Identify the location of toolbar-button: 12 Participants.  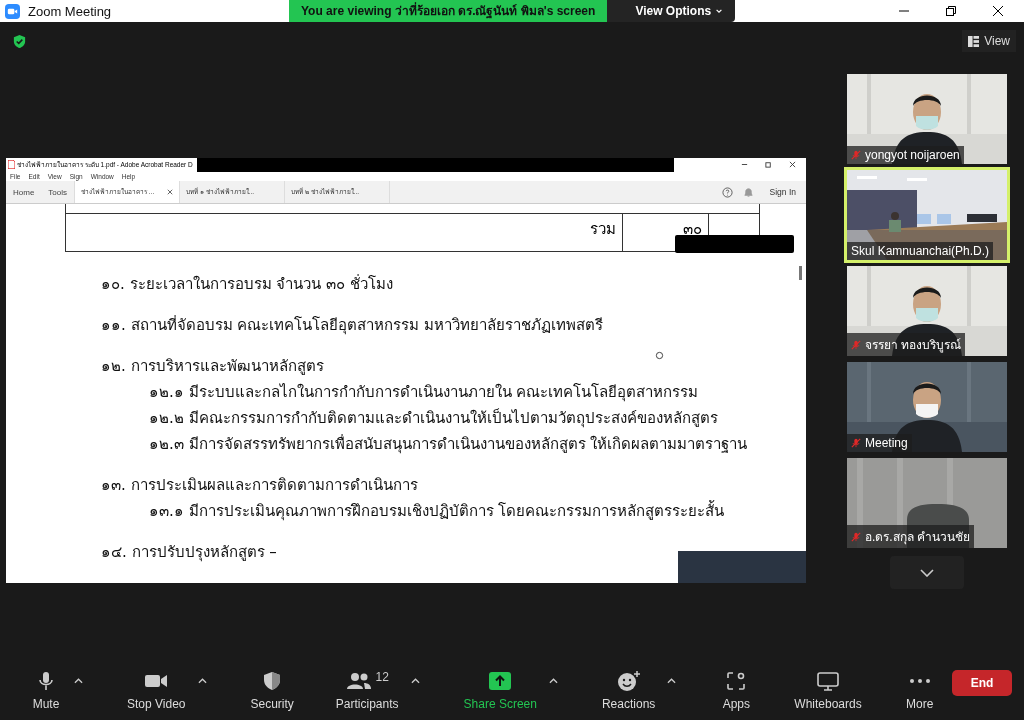
(367, 690).